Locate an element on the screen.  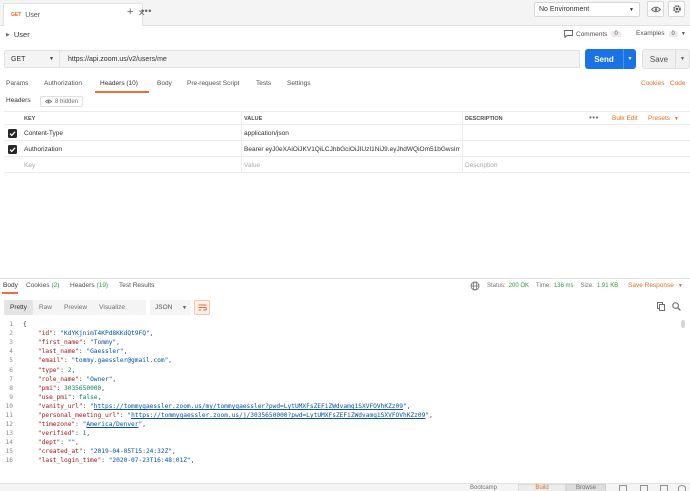
tab-prerequest-script: Pre-request Script is located at coordinates (213, 83).